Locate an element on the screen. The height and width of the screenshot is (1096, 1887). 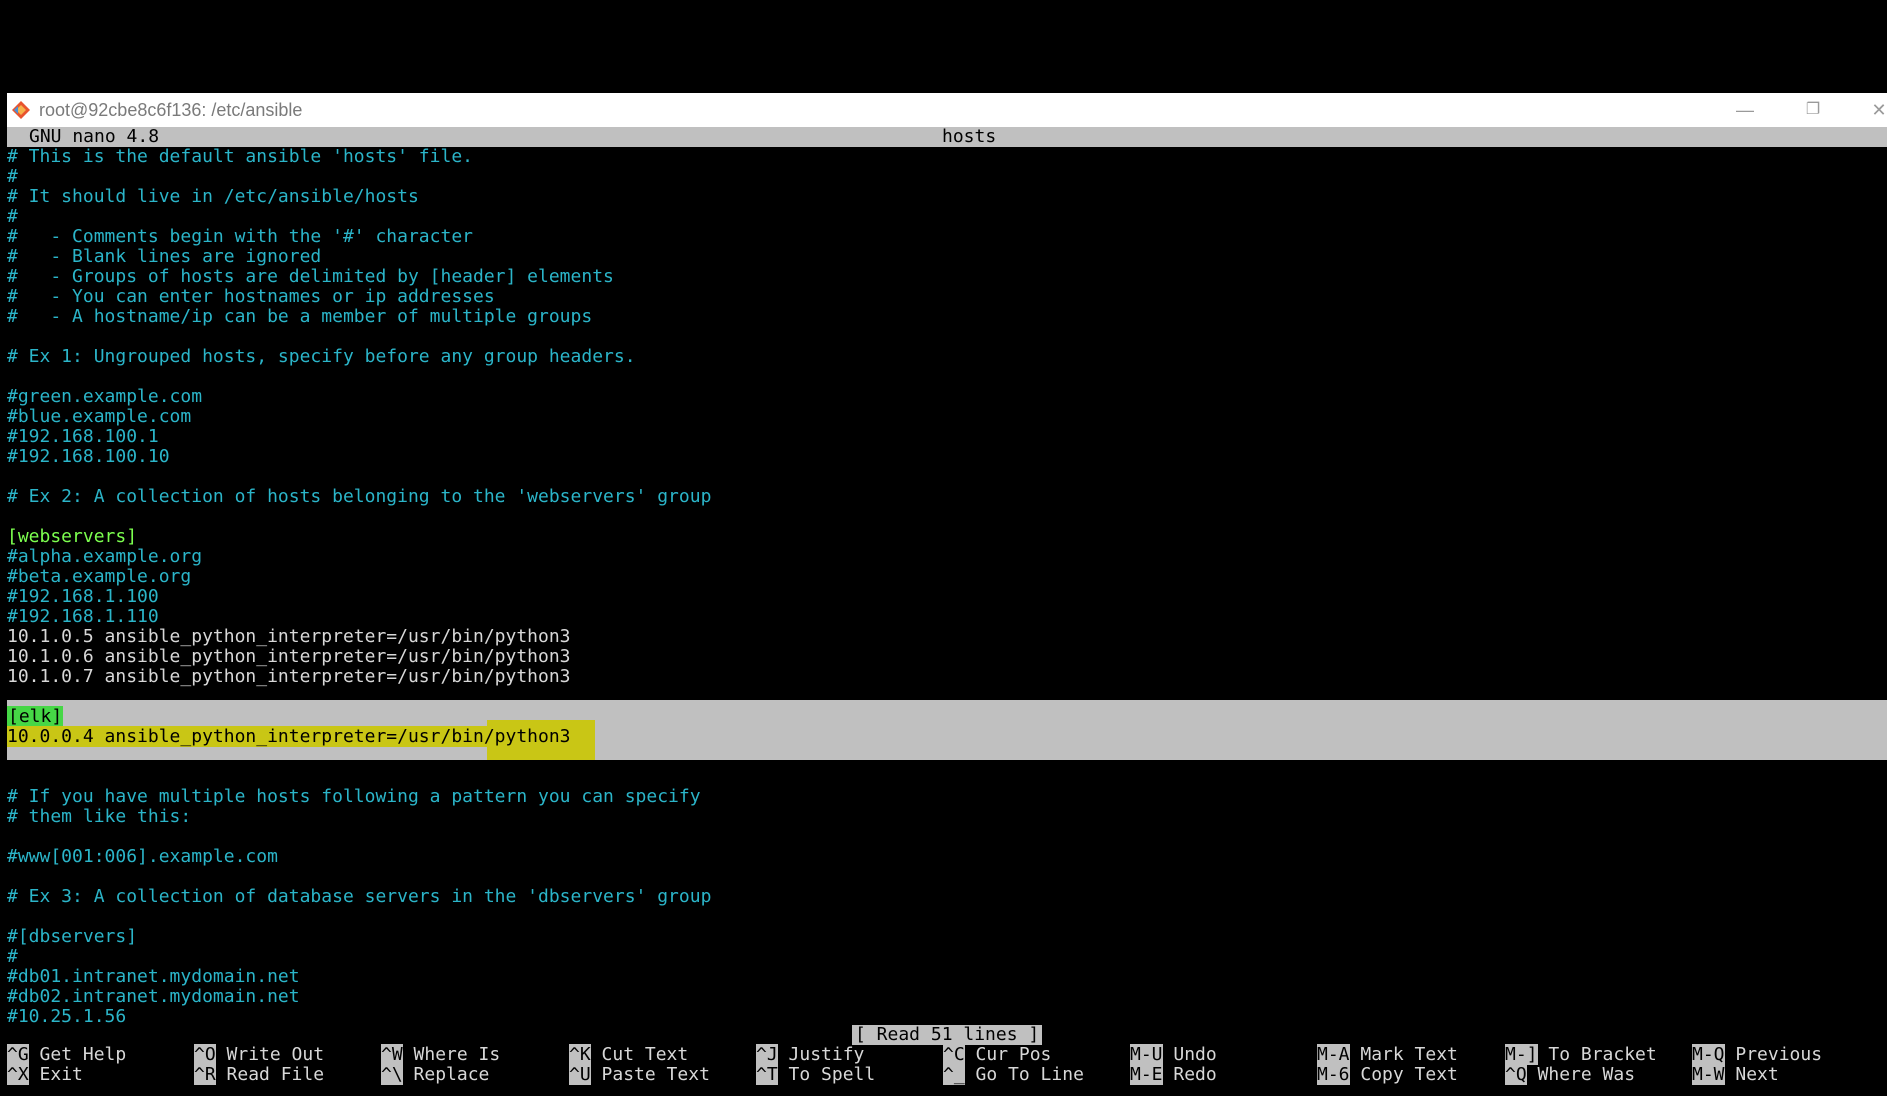
shortcut-to-spell: ^T To Spell is located at coordinates (815, 1074).